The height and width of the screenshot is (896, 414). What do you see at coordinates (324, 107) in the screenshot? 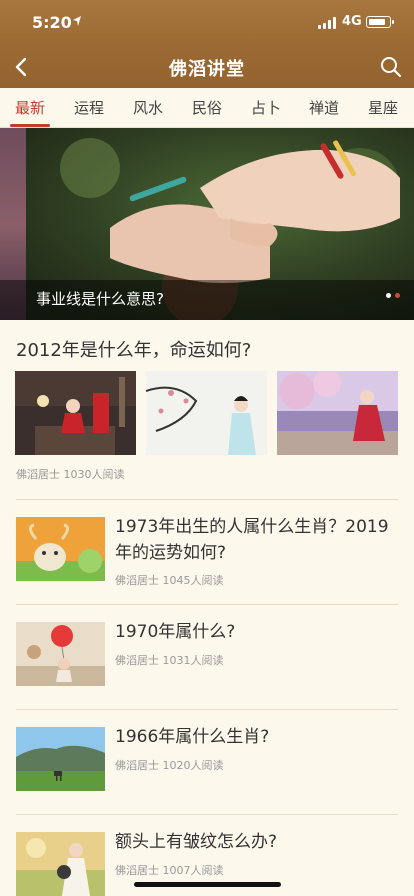
I see `tab-zen: 禅道` at bounding box center [324, 107].